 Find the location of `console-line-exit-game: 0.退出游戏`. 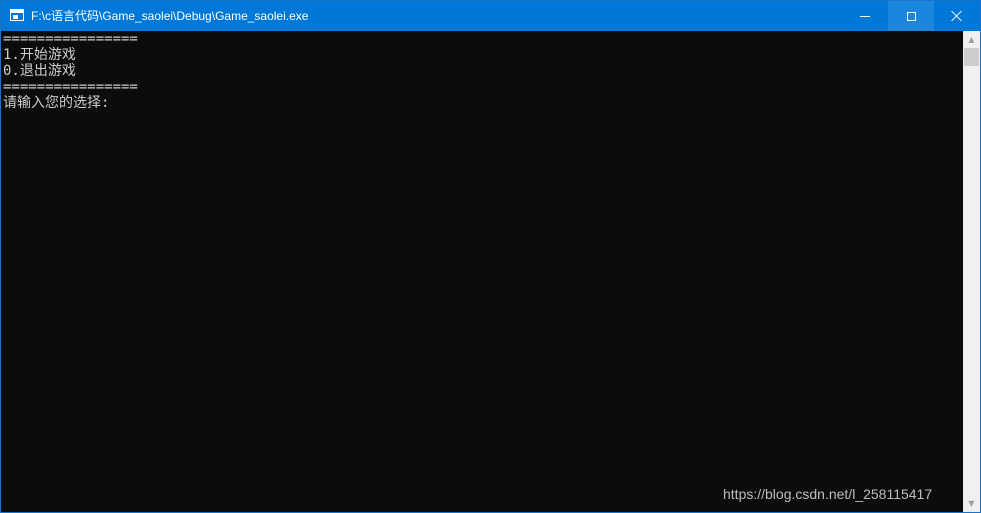

console-line-exit-game: 0.退出游戏 is located at coordinates (39, 71).